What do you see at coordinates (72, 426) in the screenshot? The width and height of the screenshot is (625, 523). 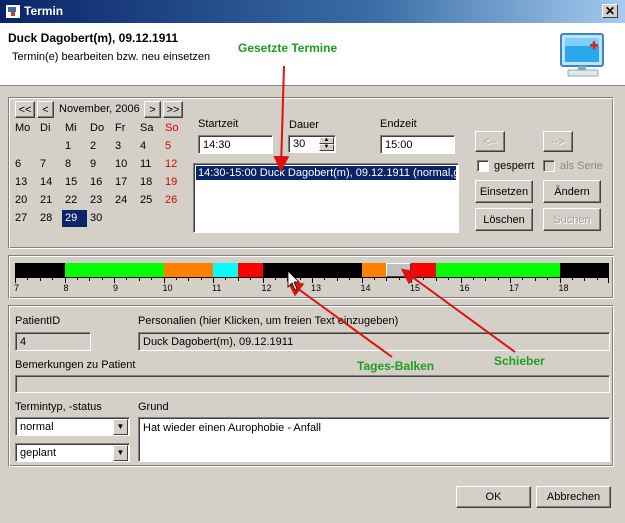 I see `type-select: normal ▼` at bounding box center [72, 426].